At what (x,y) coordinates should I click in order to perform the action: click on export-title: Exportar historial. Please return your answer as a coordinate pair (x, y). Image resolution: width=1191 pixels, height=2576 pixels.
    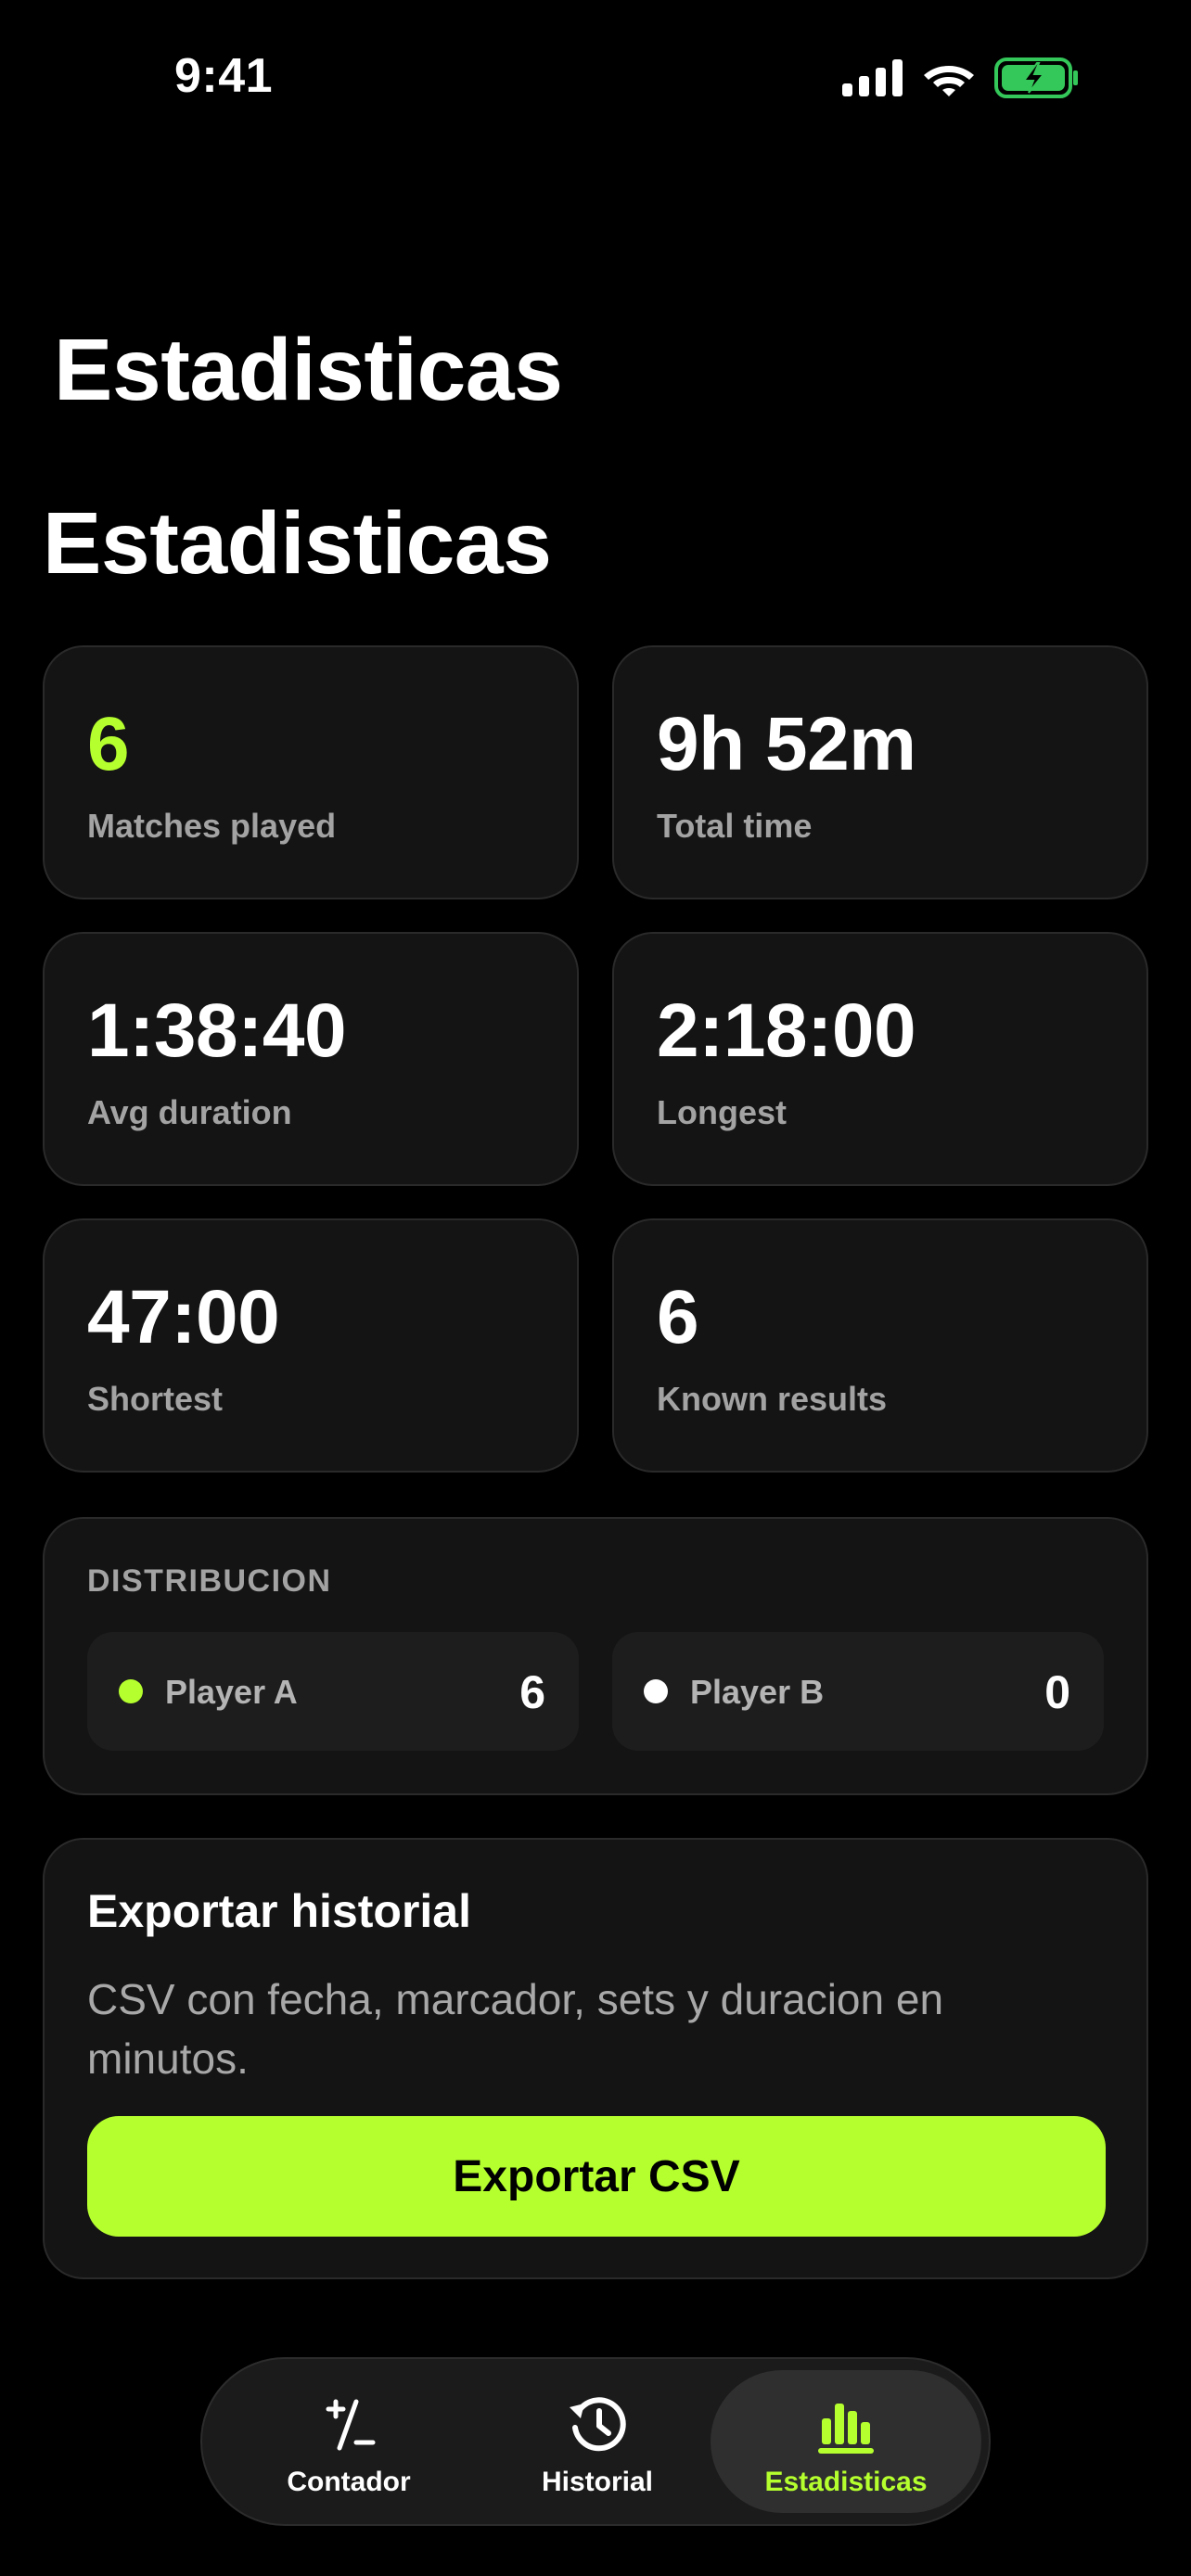
    Looking at the image, I should click on (279, 1911).